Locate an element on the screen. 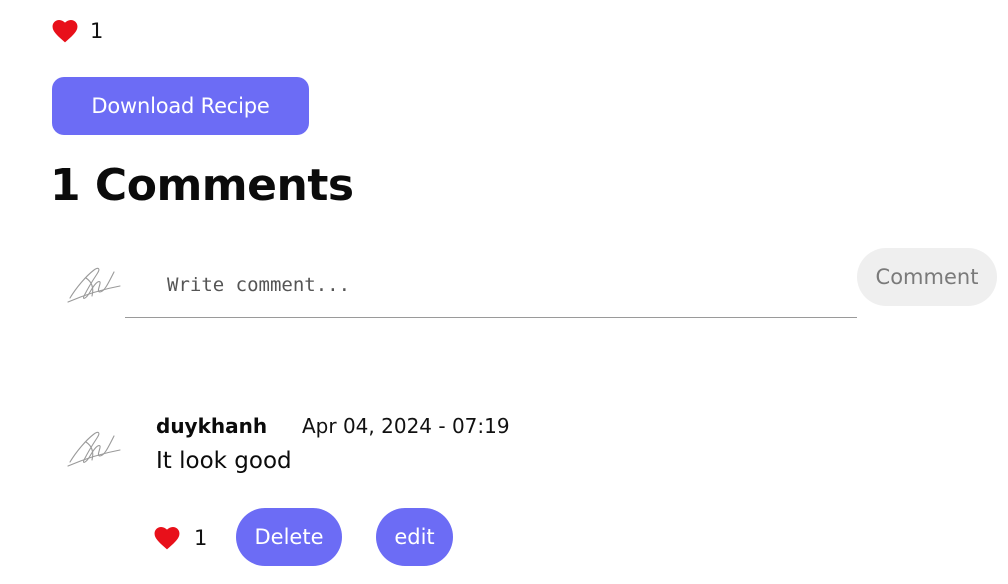 The image size is (1008, 584). comment-like-count: 1 is located at coordinates (201, 538).